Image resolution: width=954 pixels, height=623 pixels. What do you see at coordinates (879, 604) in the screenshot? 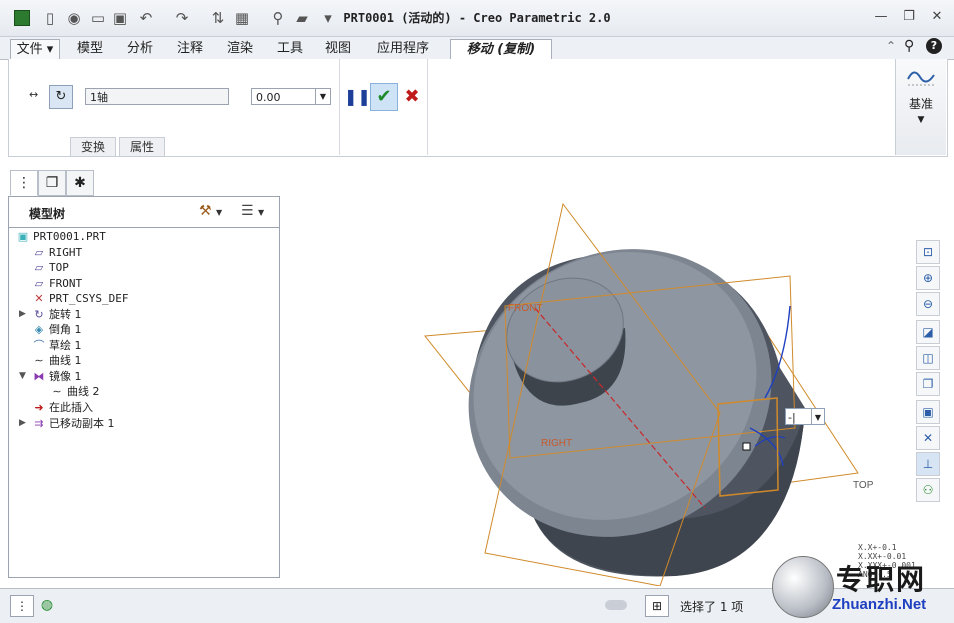
I see `watermark-url: Zhuanzhi.Net` at bounding box center [879, 604].